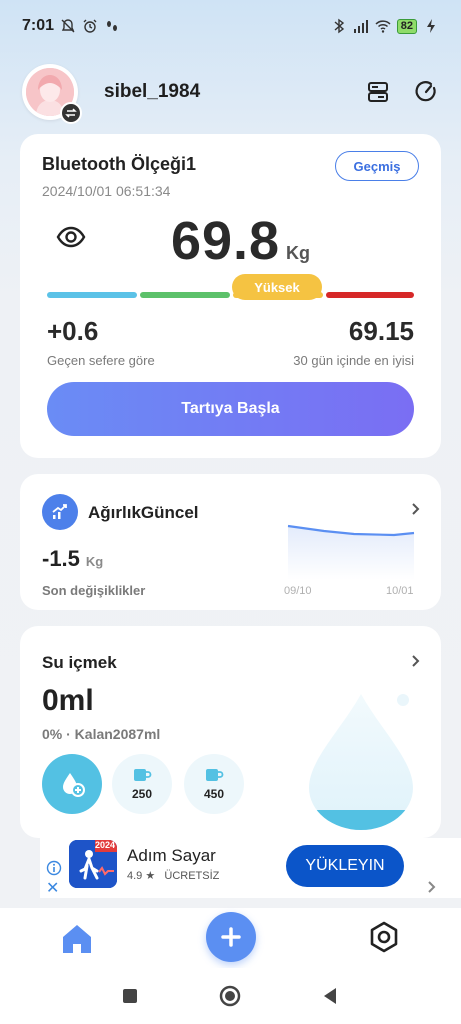 The width and height of the screenshot is (461, 1024). What do you see at coordinates (298, 591) in the screenshot?
I see `chart-start-date: 09/10` at bounding box center [298, 591].